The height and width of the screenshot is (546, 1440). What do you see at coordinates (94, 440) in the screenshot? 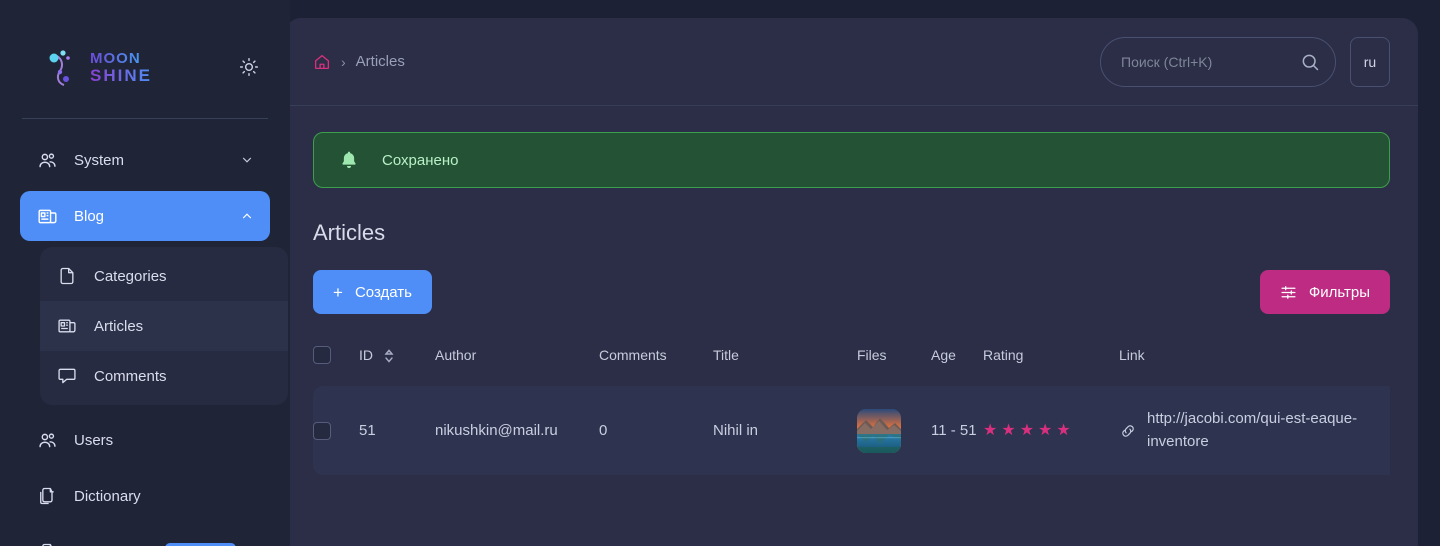
I see `sidebar-item-label: Users` at bounding box center [94, 440].